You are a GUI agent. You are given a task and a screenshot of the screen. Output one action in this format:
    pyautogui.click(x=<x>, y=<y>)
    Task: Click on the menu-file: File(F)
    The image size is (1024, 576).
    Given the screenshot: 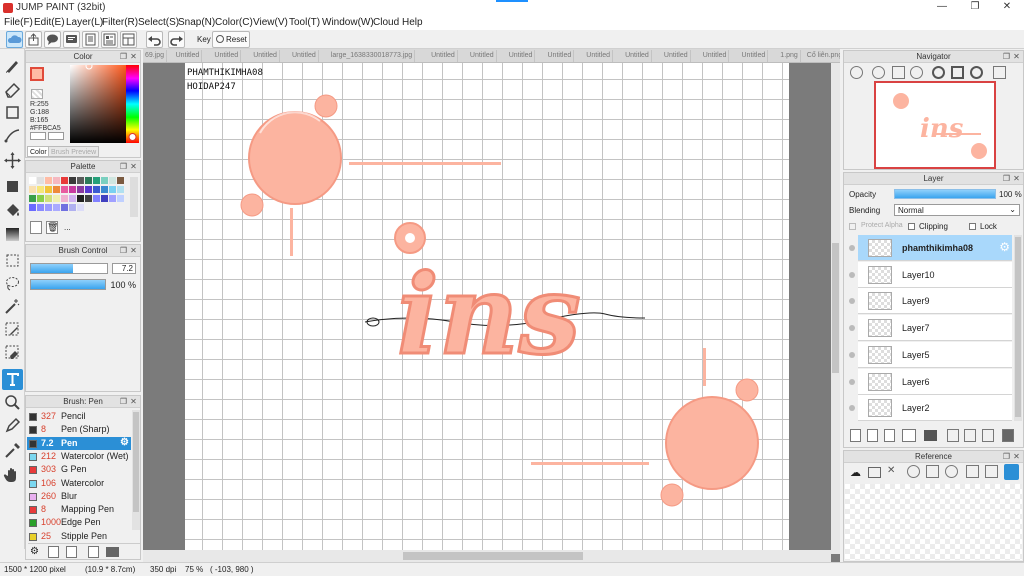 What is the action you would take?
    pyautogui.click(x=18, y=22)
    